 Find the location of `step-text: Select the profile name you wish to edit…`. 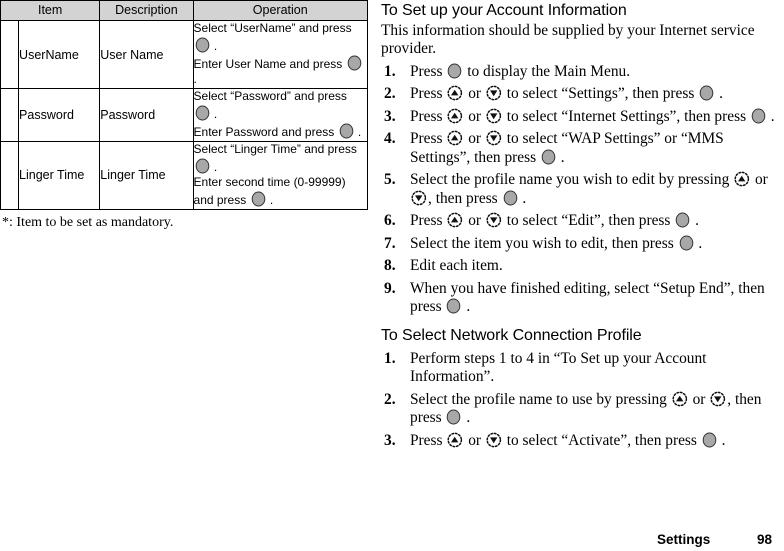

step-text: Select the profile name you wish to edit… is located at coordinates (572, 180).